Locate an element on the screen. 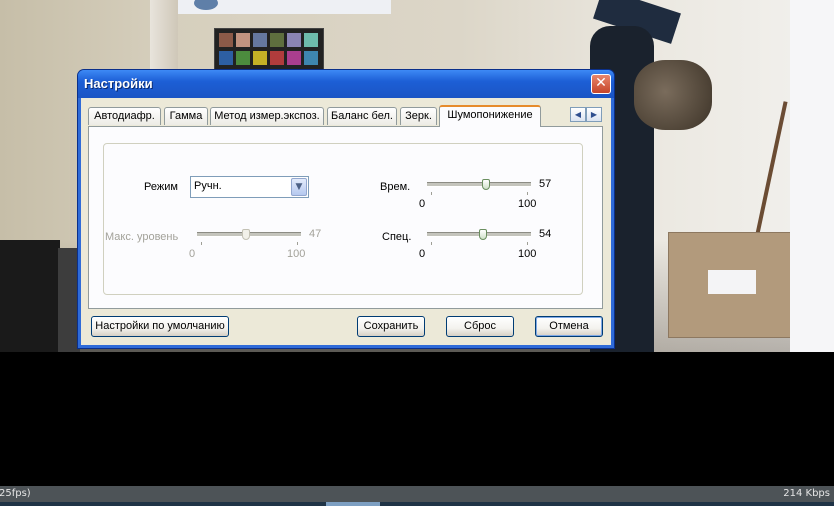 The image size is (834, 506). spec-slider-thumb is located at coordinates (483, 234).